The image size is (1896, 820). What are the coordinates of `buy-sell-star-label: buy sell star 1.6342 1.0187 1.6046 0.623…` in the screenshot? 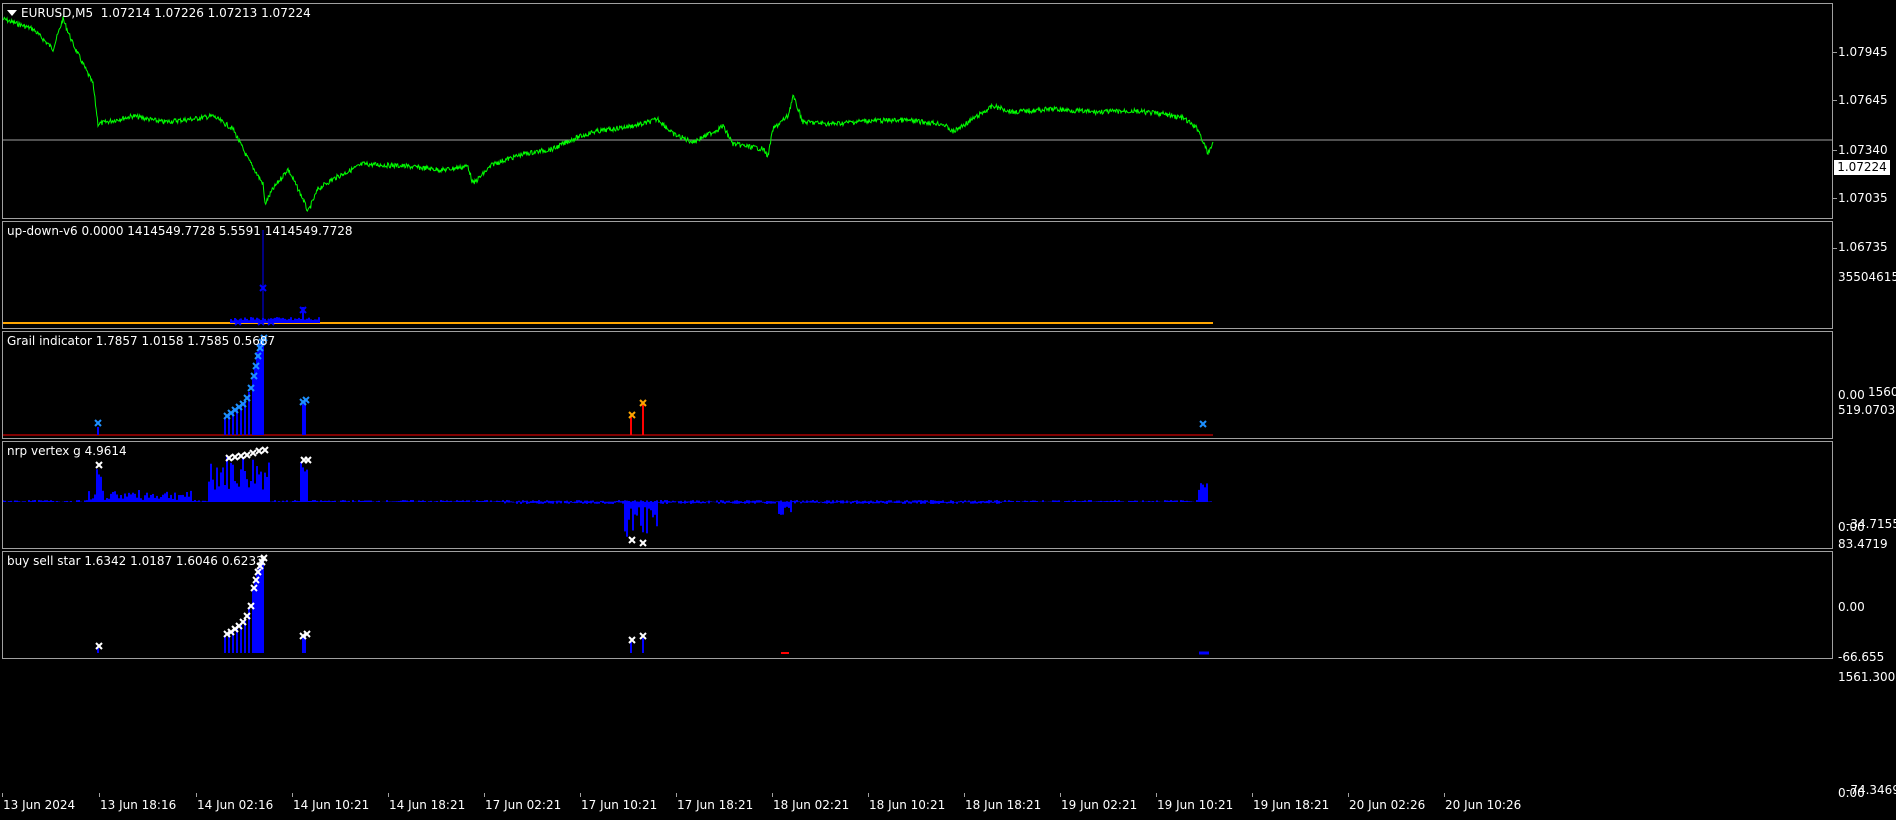 It's located at (135, 561).